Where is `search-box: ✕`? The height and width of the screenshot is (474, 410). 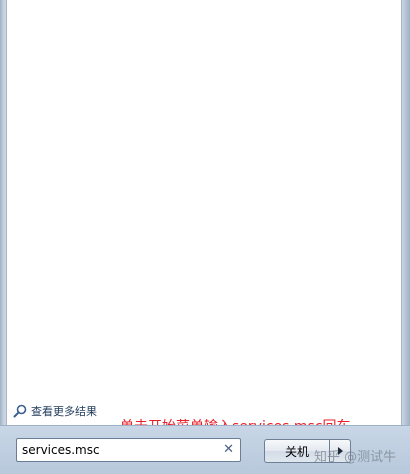 search-box: ✕ is located at coordinates (128, 450).